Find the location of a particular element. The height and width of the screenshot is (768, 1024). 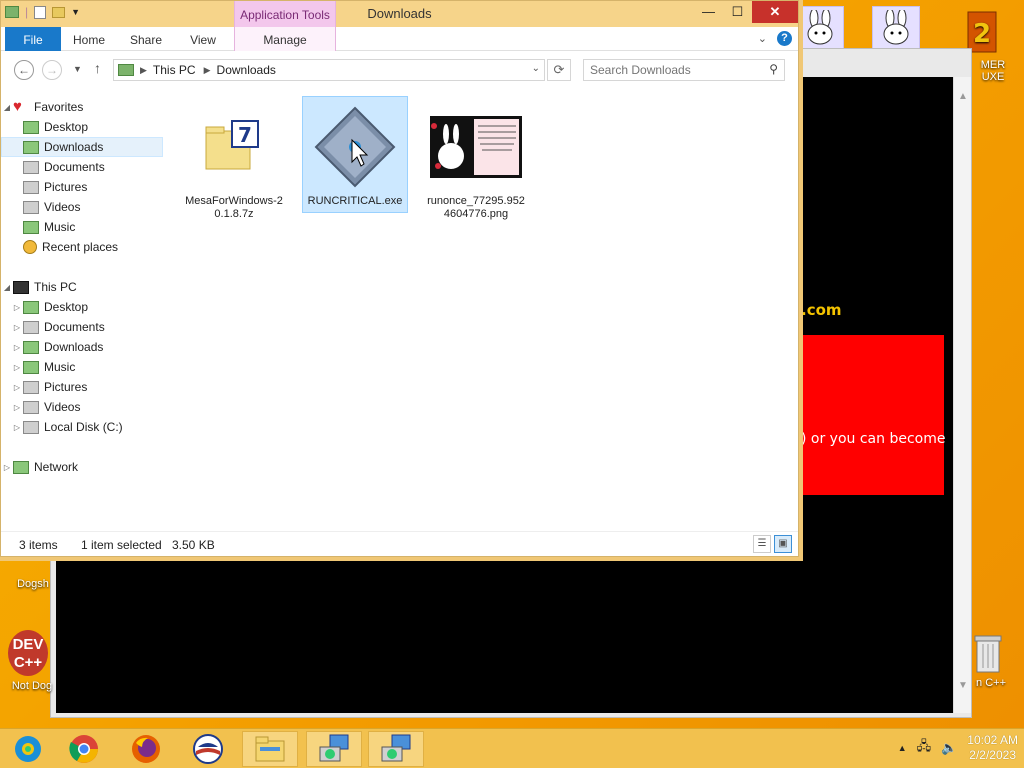

music-icon is located at coordinates (31, 367).